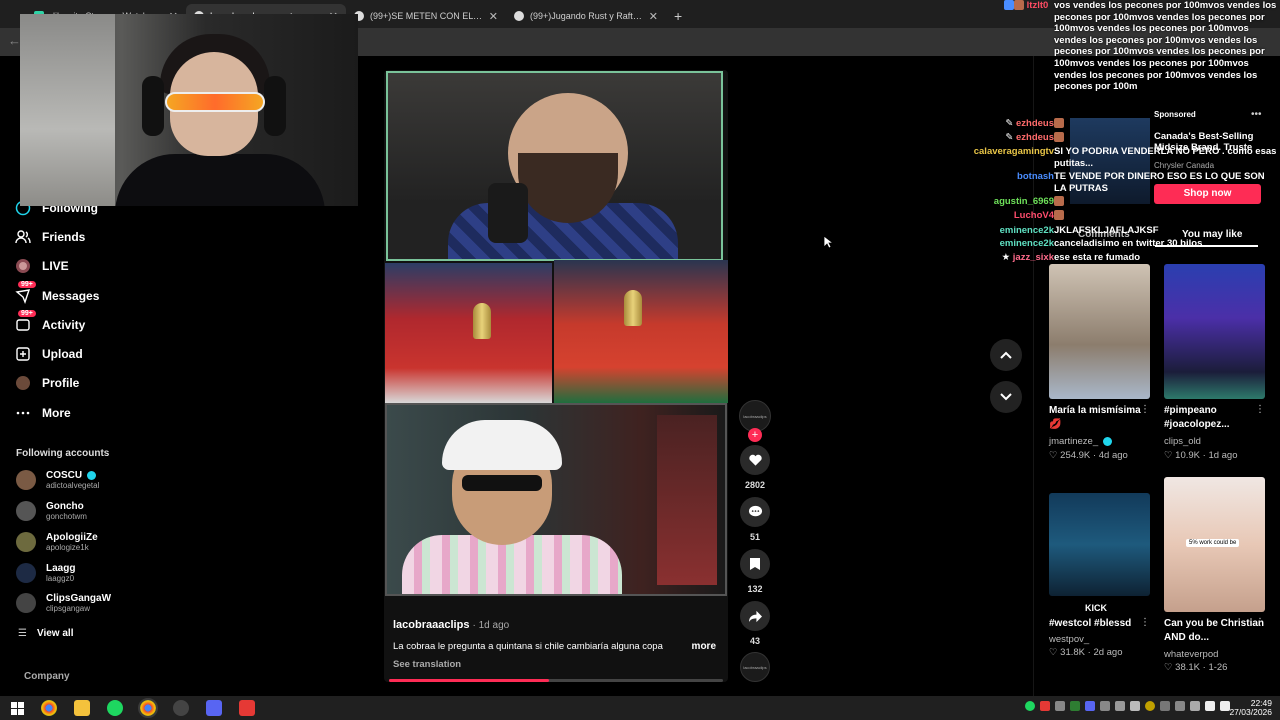 This screenshot has height=720, width=1280. Describe the element at coordinates (82, 708) in the screenshot. I see `file-explorer-icon` at that location.